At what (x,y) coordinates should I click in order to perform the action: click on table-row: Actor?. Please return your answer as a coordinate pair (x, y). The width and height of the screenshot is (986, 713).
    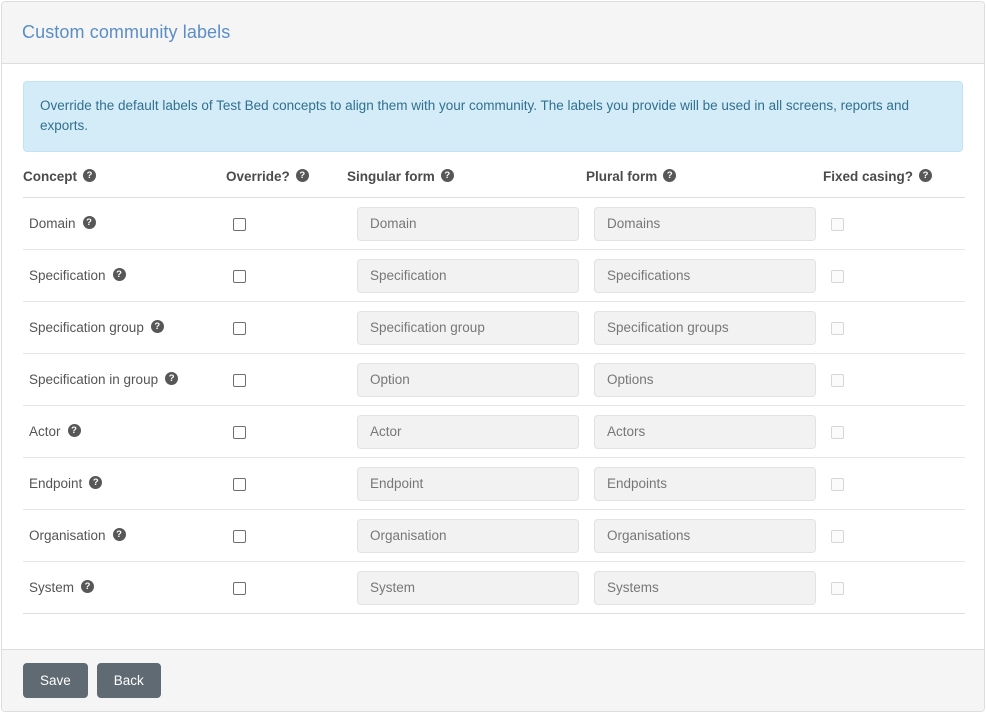
    Looking at the image, I should click on (494, 431).